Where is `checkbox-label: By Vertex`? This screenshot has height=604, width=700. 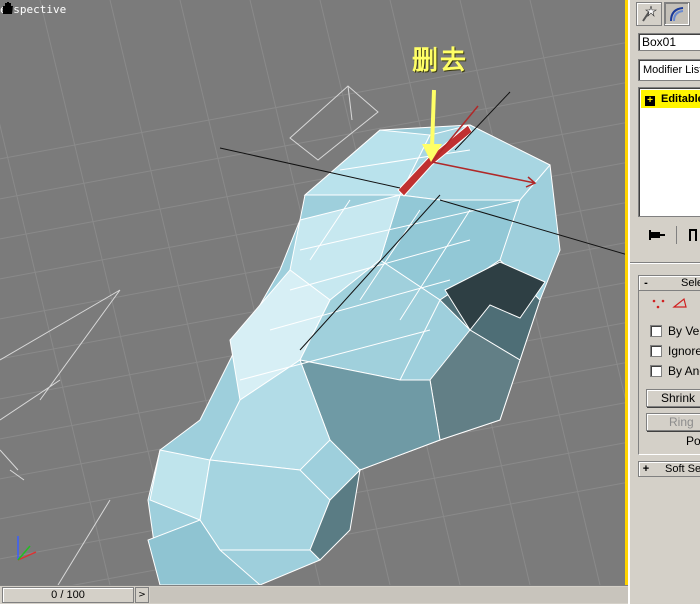 checkbox-label: By Vertex is located at coordinates (684, 331).